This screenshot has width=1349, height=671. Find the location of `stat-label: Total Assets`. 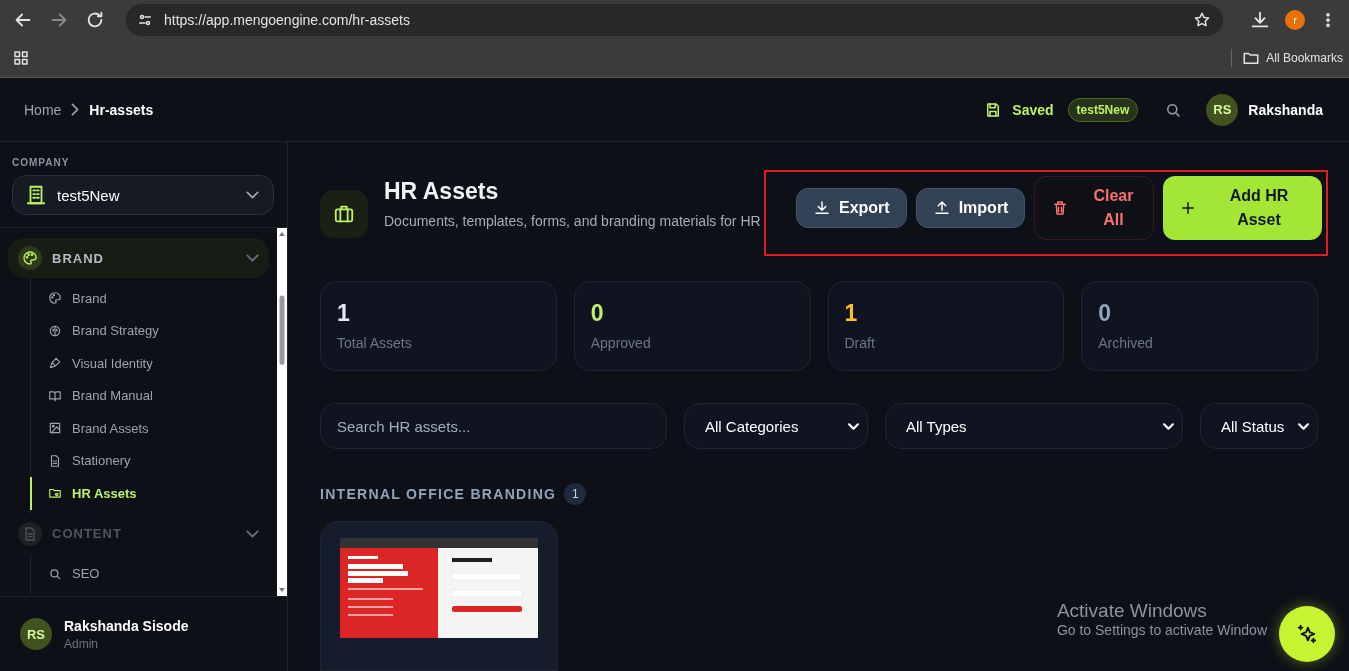

stat-label: Total Assets is located at coordinates (375, 343).